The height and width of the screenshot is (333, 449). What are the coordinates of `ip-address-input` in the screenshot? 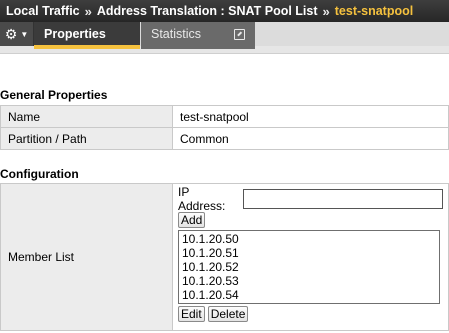 It's located at (343, 199).